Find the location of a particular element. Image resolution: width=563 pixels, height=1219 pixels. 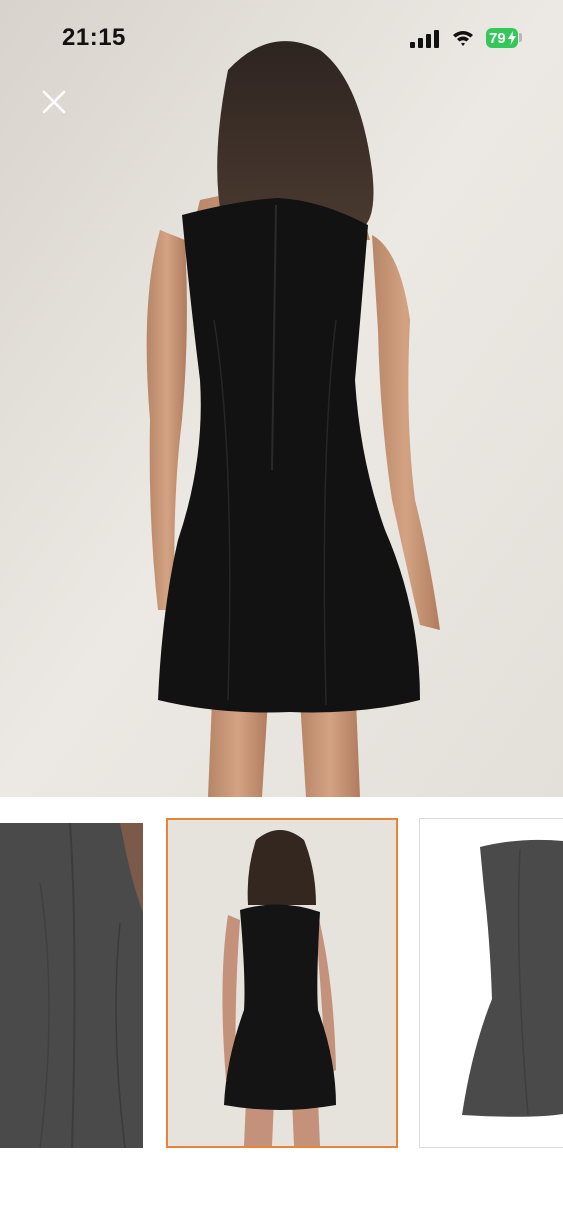

dress-detail-photo is located at coordinates (71, 985).